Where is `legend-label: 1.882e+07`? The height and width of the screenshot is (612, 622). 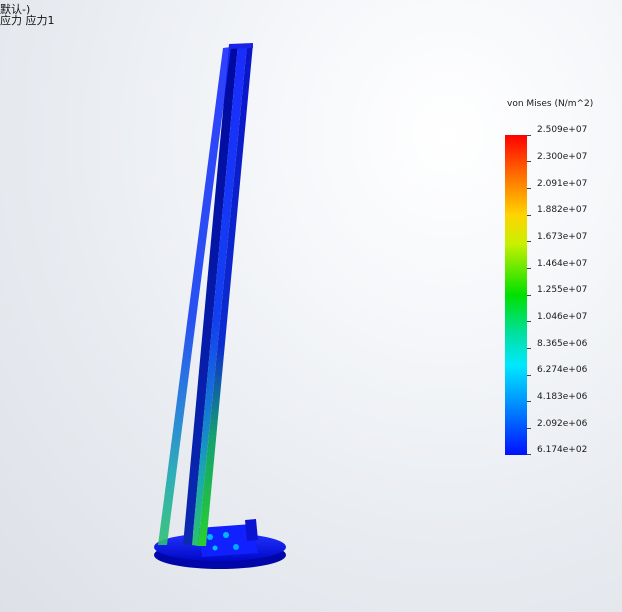 legend-label: 1.882e+07 is located at coordinates (562, 210).